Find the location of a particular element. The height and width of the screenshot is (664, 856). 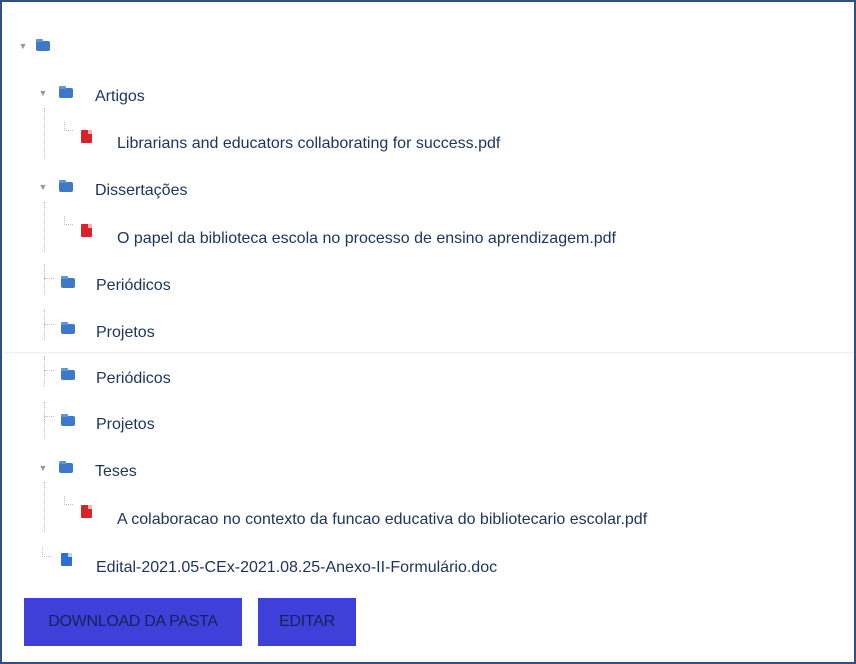

edit-button: EDITAR is located at coordinates (307, 622).